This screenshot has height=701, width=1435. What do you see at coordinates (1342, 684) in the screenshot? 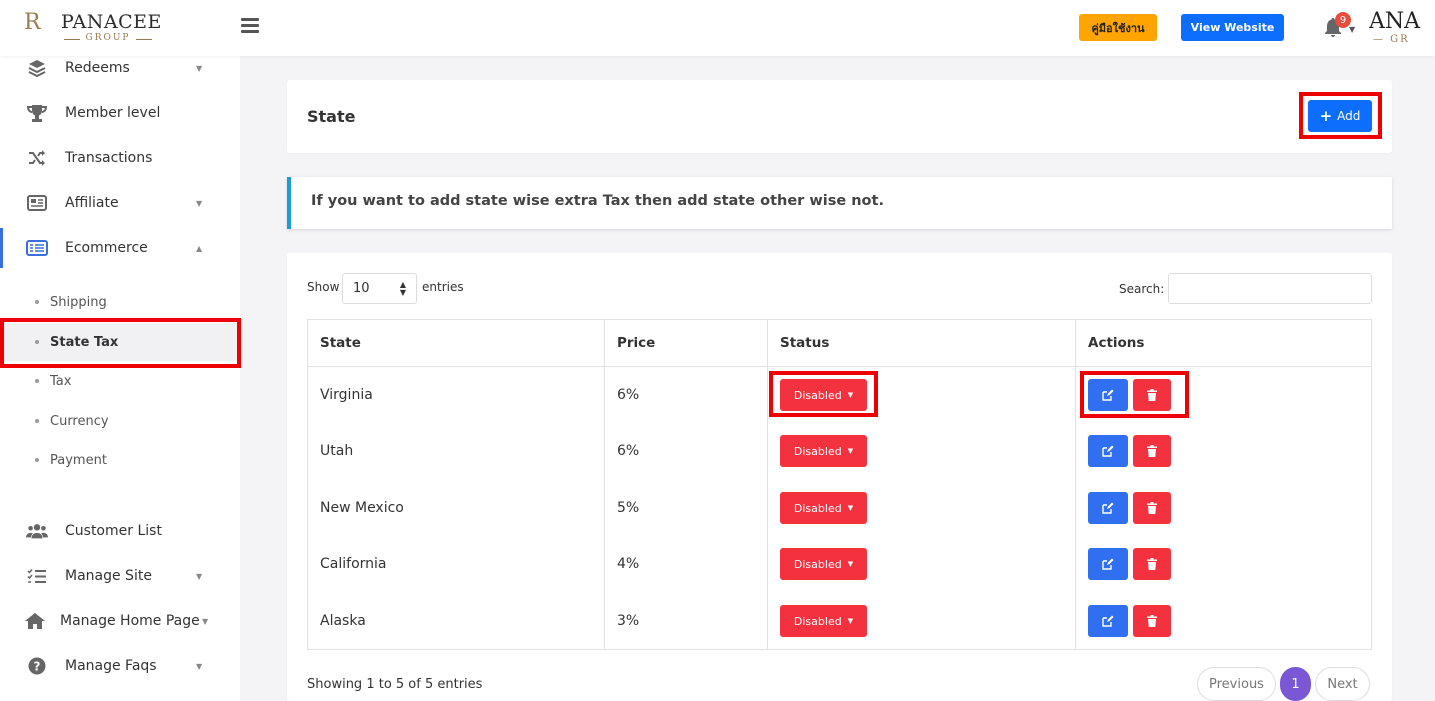
I see `pagination-next-button: Next` at bounding box center [1342, 684].